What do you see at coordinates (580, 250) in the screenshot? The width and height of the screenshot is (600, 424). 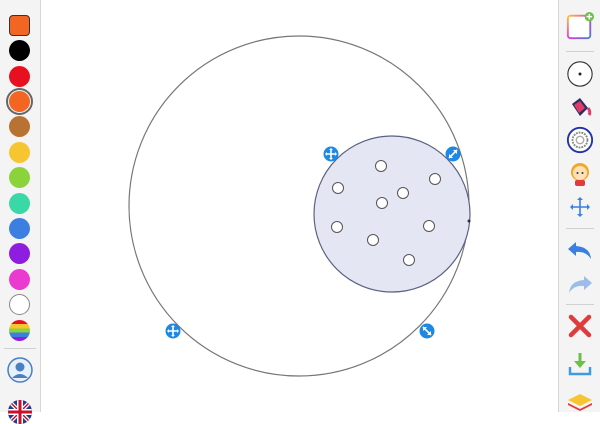 I see `undo-icon` at bounding box center [580, 250].